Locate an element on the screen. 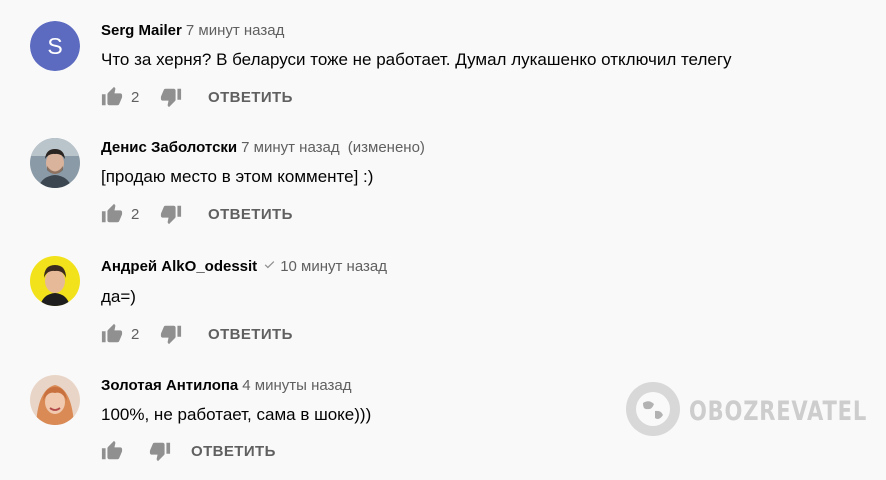 Image resolution: width=886 pixels, height=480 pixels. timestamp: 10 минут назад is located at coordinates (333, 266).